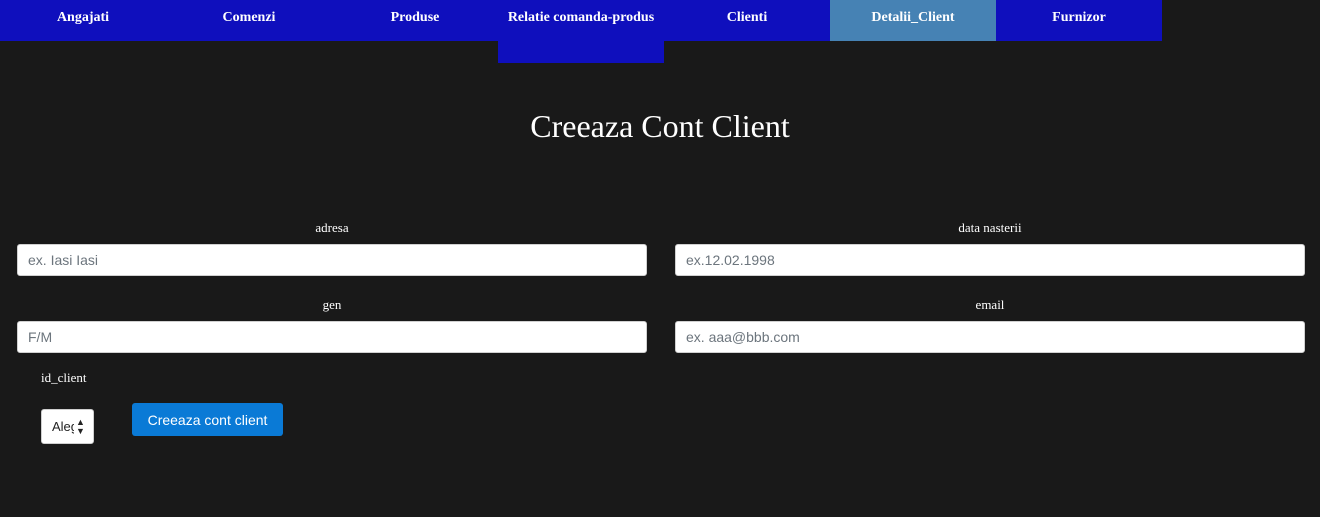 Image resolution: width=1320 pixels, height=517 pixels. Describe the element at coordinates (990, 227) in the screenshot. I see `data-nasterii-label: data nasterii` at that location.